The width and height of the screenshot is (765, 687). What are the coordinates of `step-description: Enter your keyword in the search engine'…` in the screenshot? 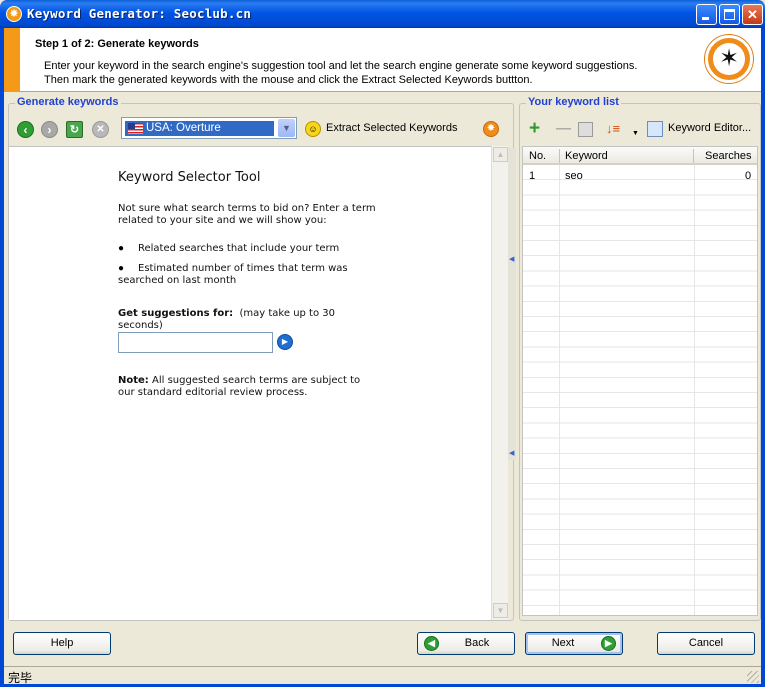 It's located at (341, 73).